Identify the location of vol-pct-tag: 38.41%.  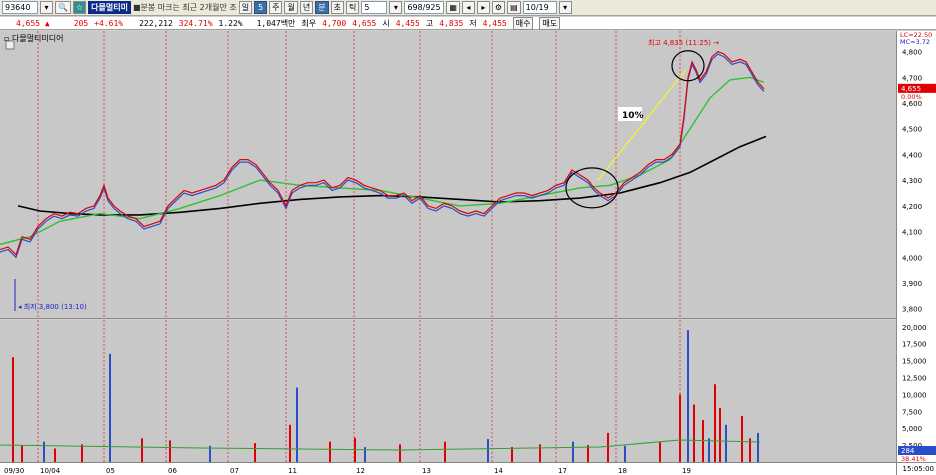
(913, 458).